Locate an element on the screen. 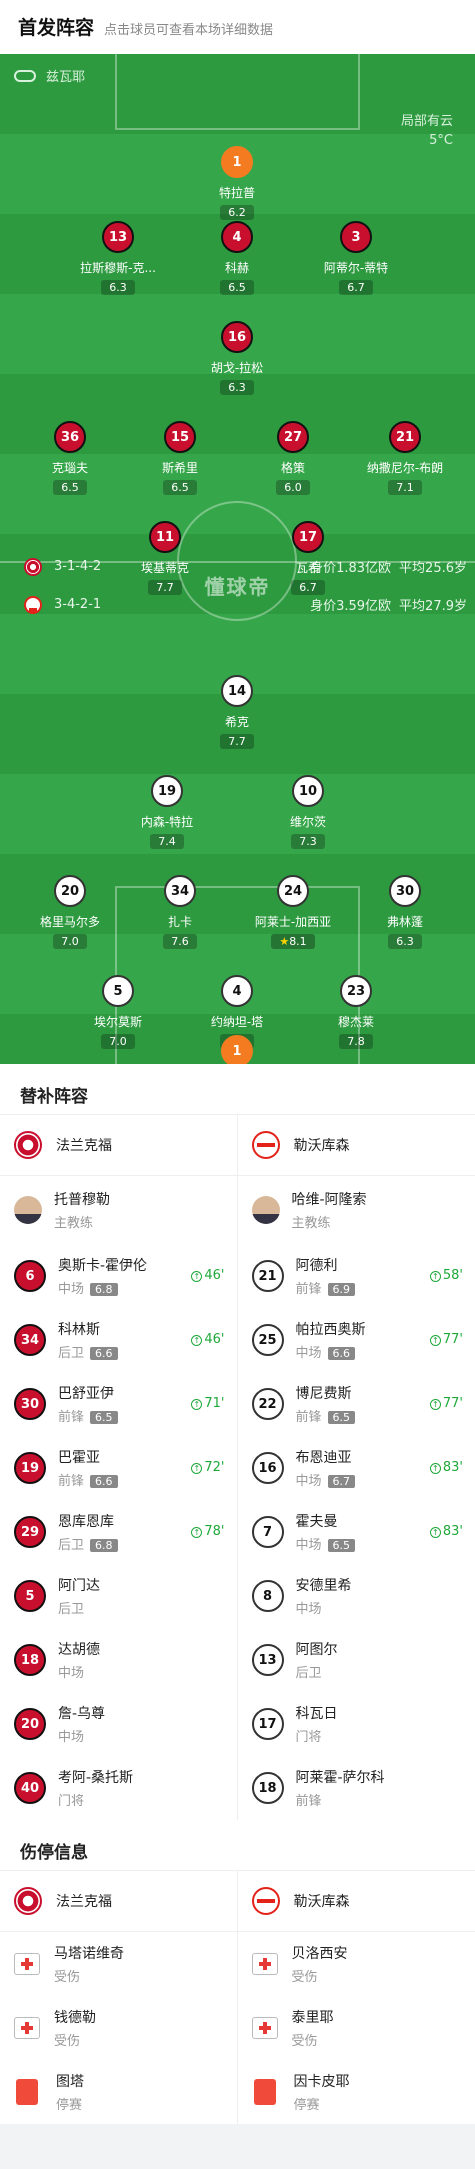 The image size is (475, 2169). player-name: 格策 is located at coordinates (292, 468).